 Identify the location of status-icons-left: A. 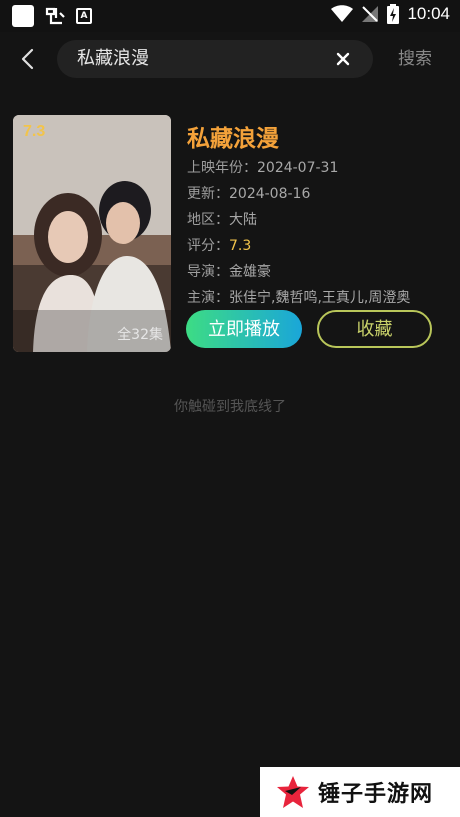
(52, 16).